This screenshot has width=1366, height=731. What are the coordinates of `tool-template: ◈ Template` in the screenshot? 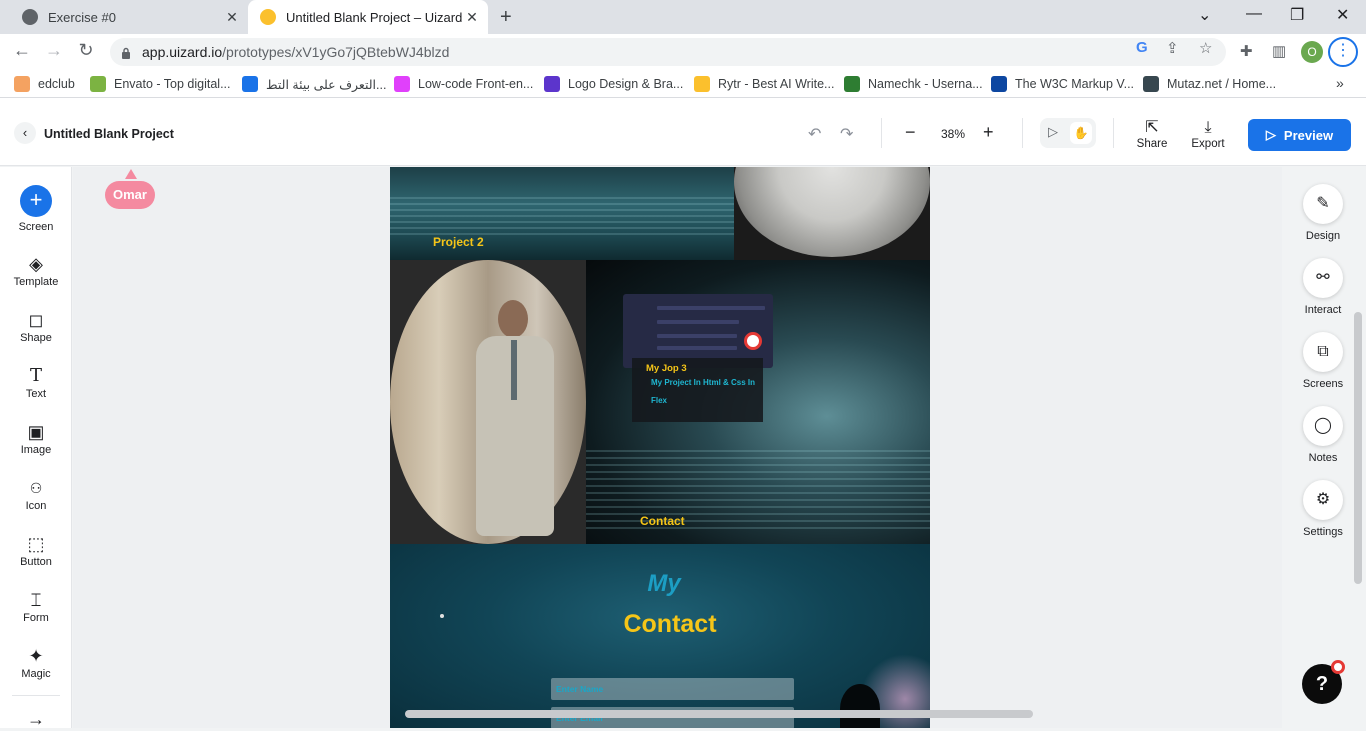 It's located at (36, 270).